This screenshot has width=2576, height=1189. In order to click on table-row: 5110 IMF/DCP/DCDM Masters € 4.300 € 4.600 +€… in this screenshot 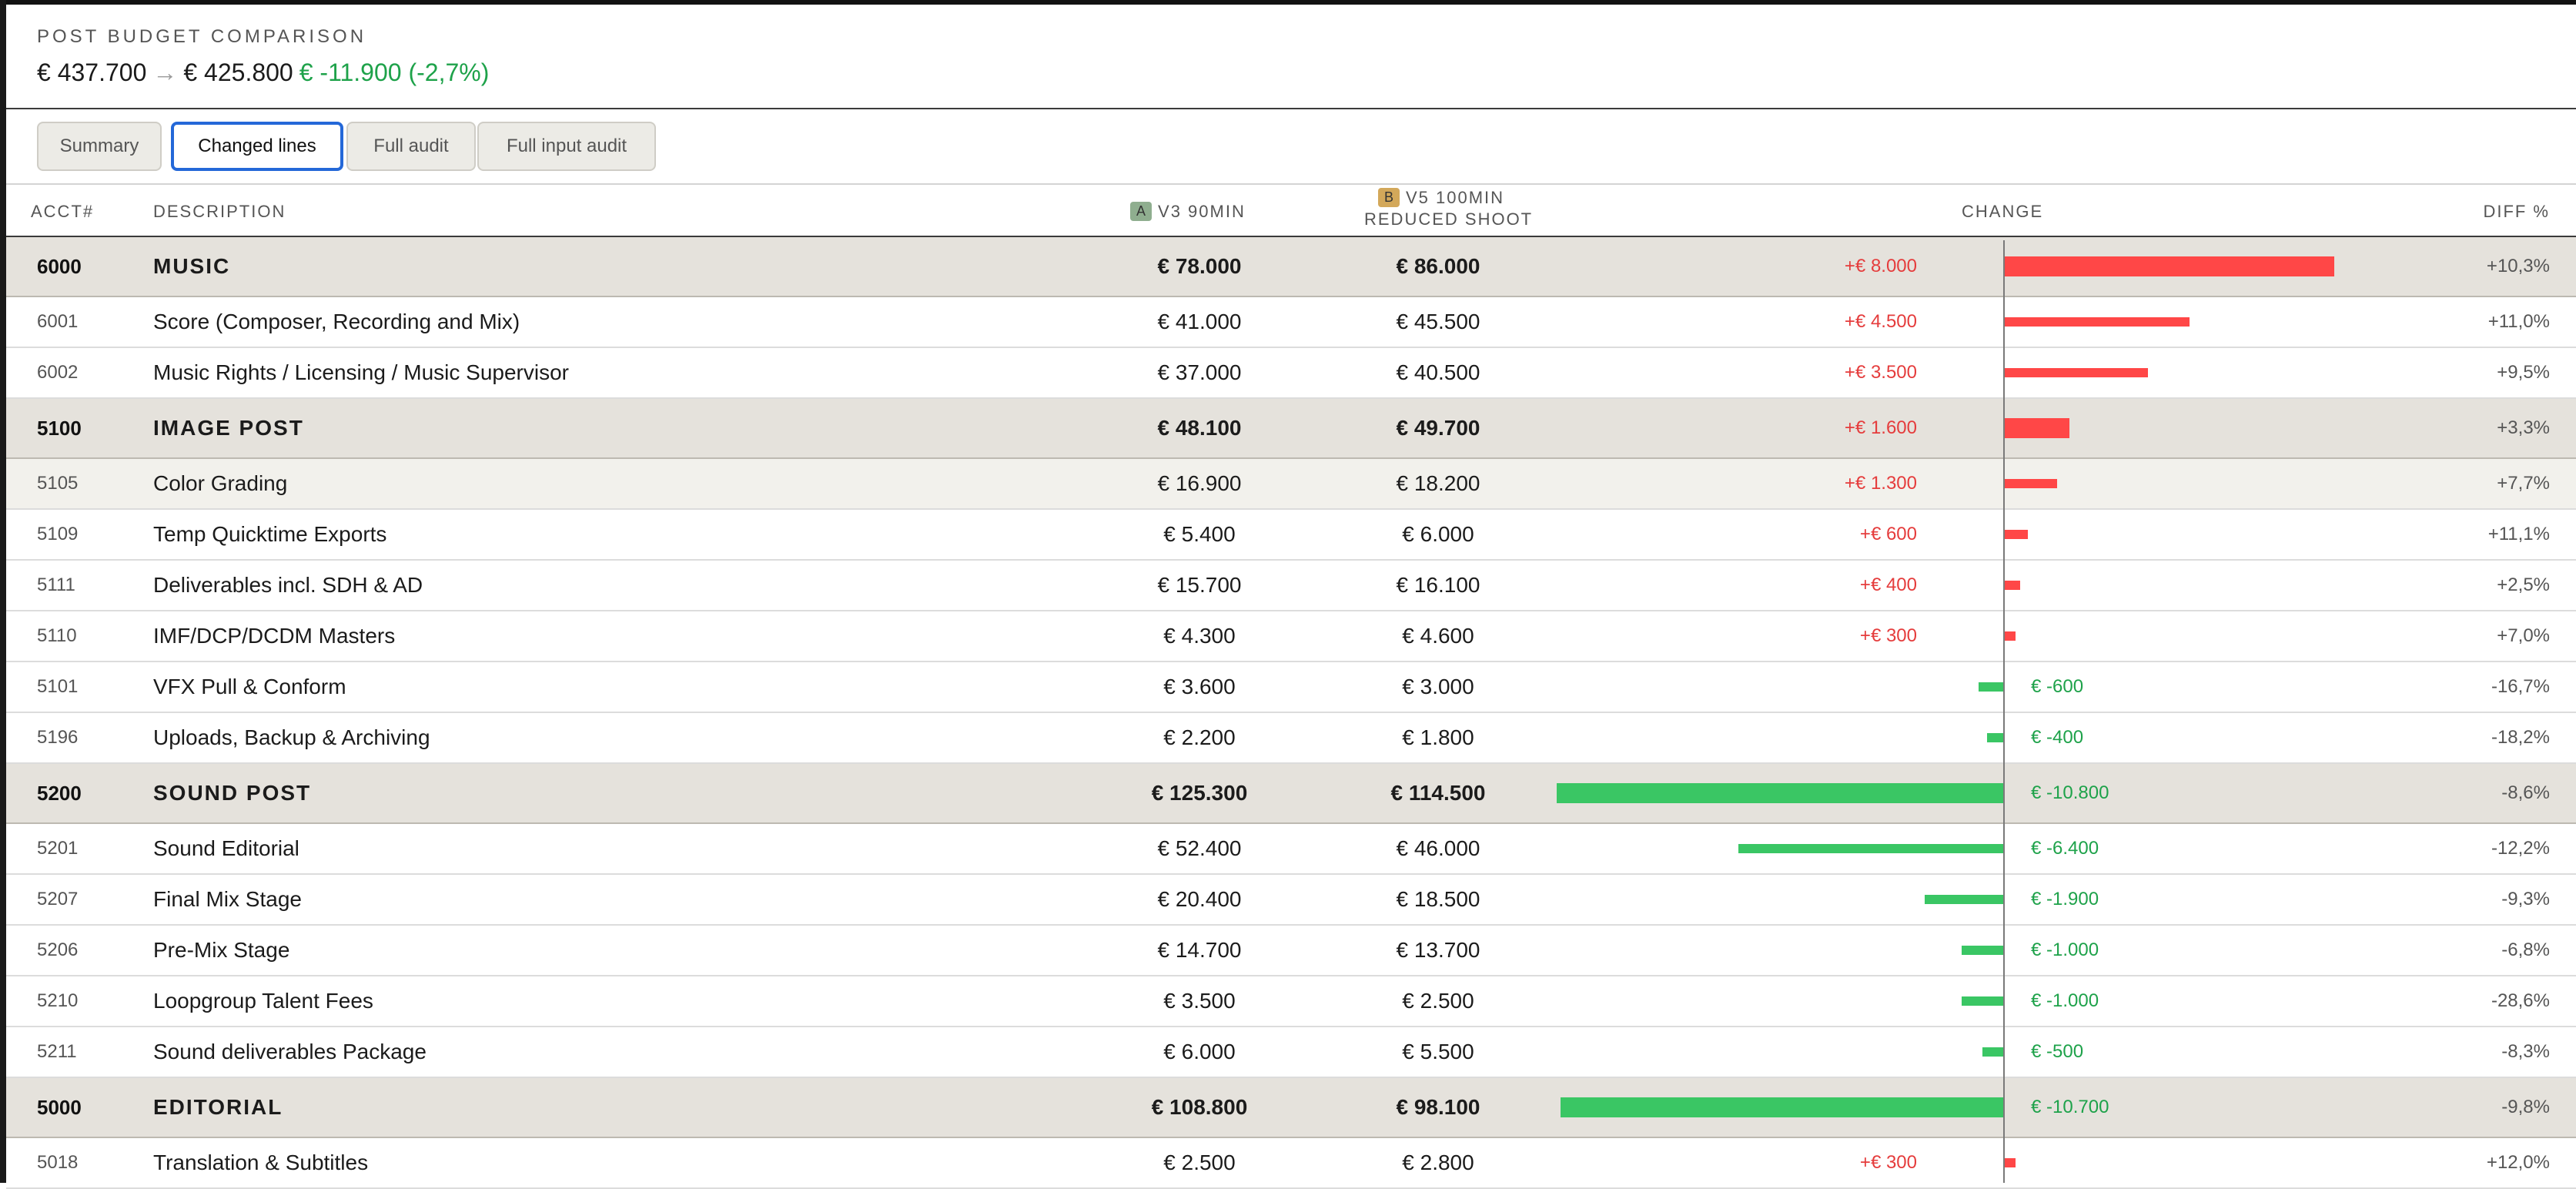, I will do `click(1291, 636)`.